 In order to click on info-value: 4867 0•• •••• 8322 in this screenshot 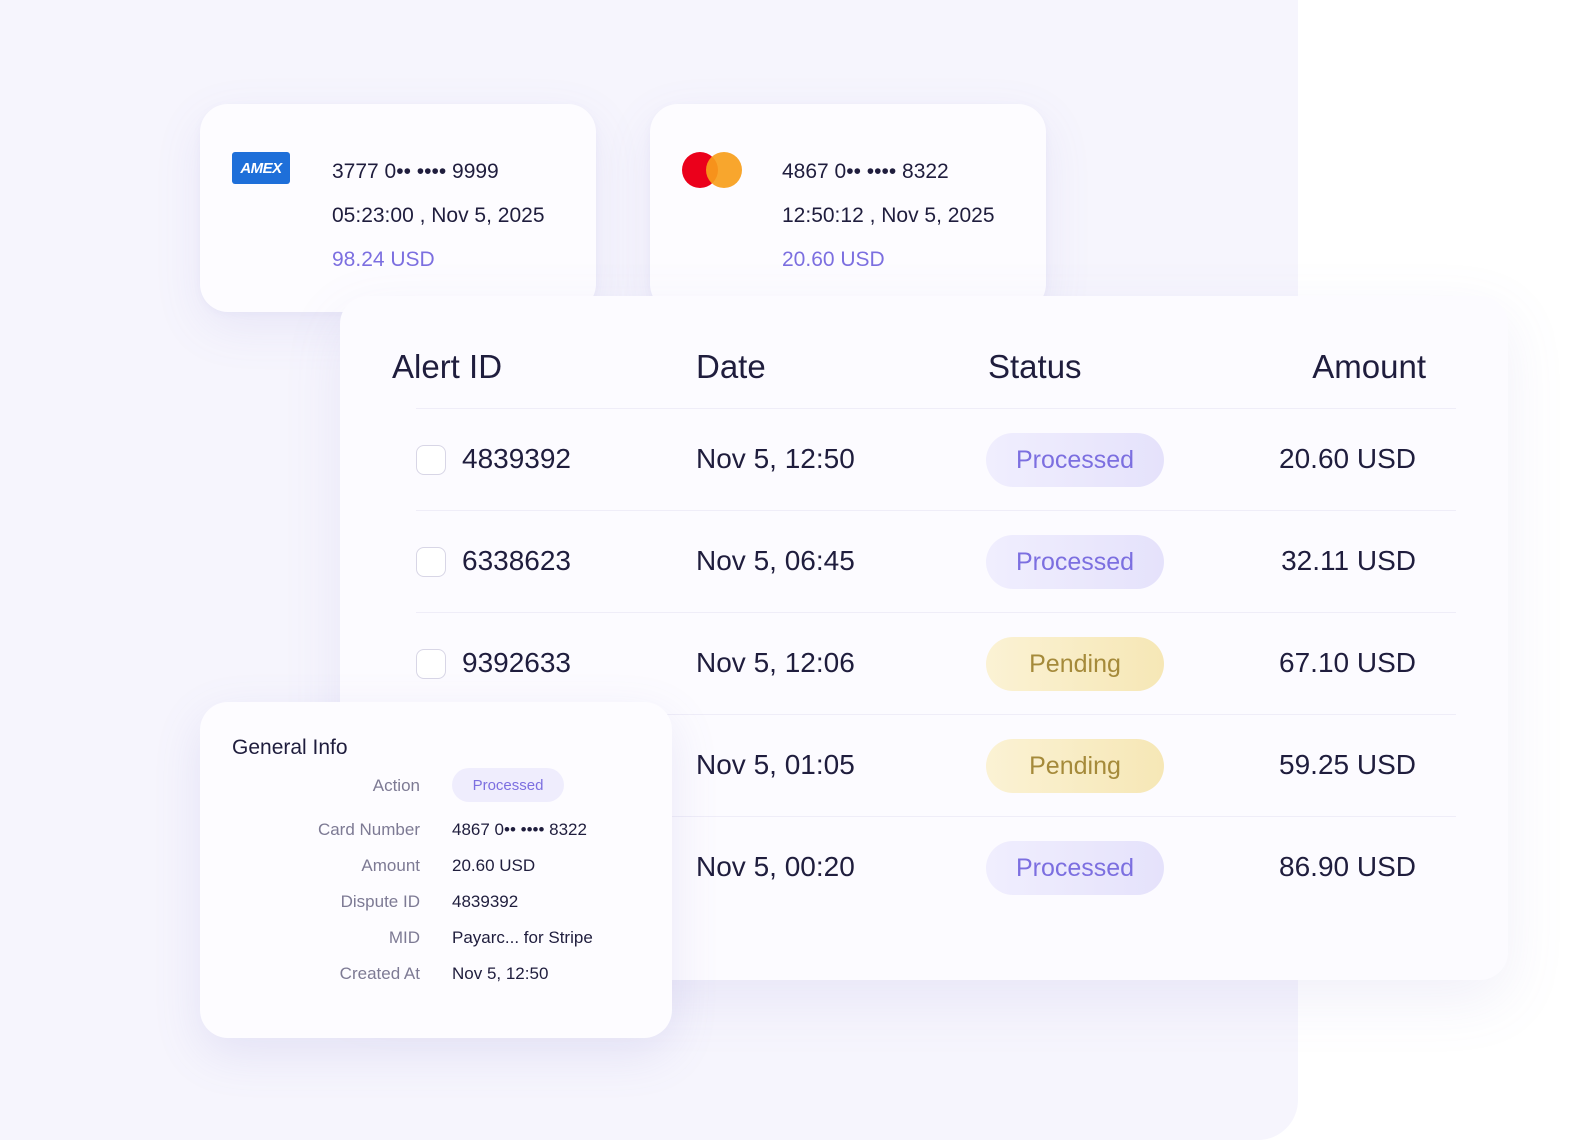, I will do `click(519, 829)`.